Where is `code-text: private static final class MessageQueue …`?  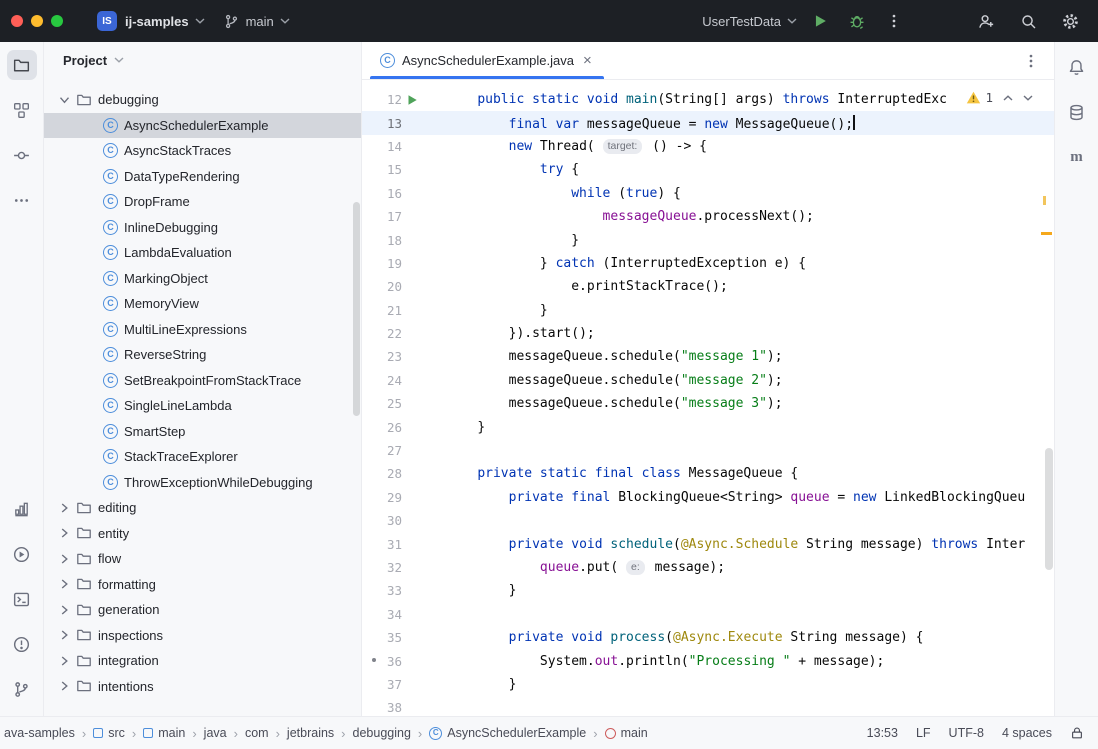
code-text: private static final class MessageQueue … is located at coordinates (750, 473).